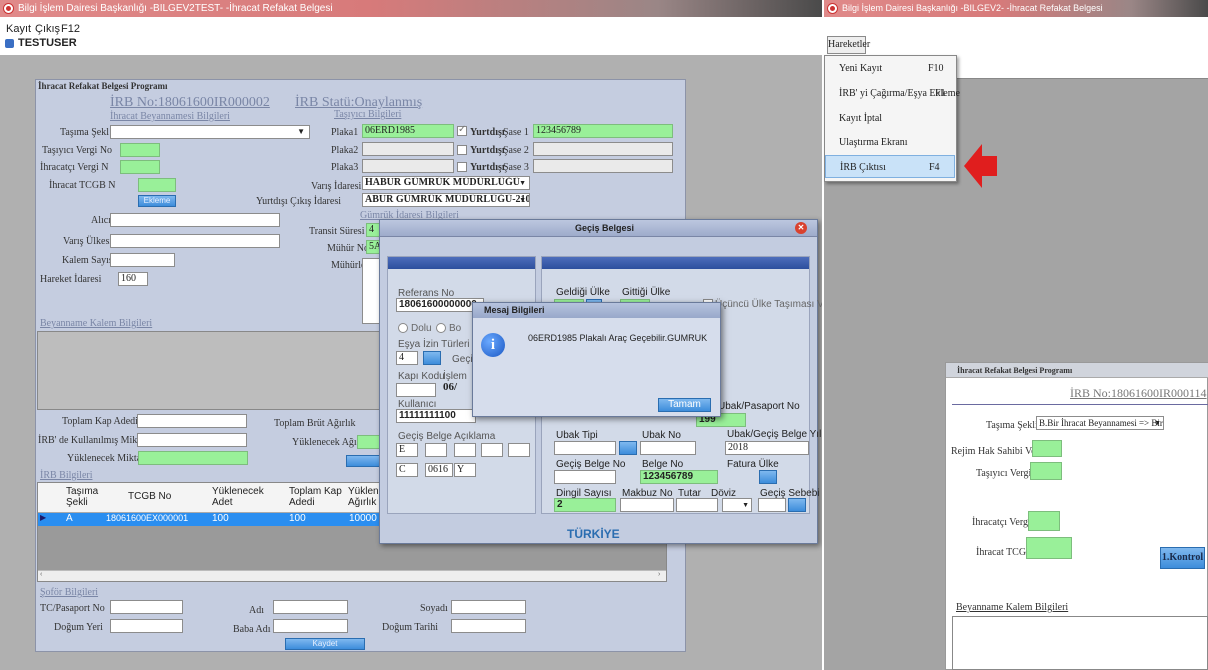 This screenshot has width=1208, height=670. What do you see at coordinates (325, 644) in the screenshot?
I see `kaydet-button: Kaydet` at bounding box center [325, 644].